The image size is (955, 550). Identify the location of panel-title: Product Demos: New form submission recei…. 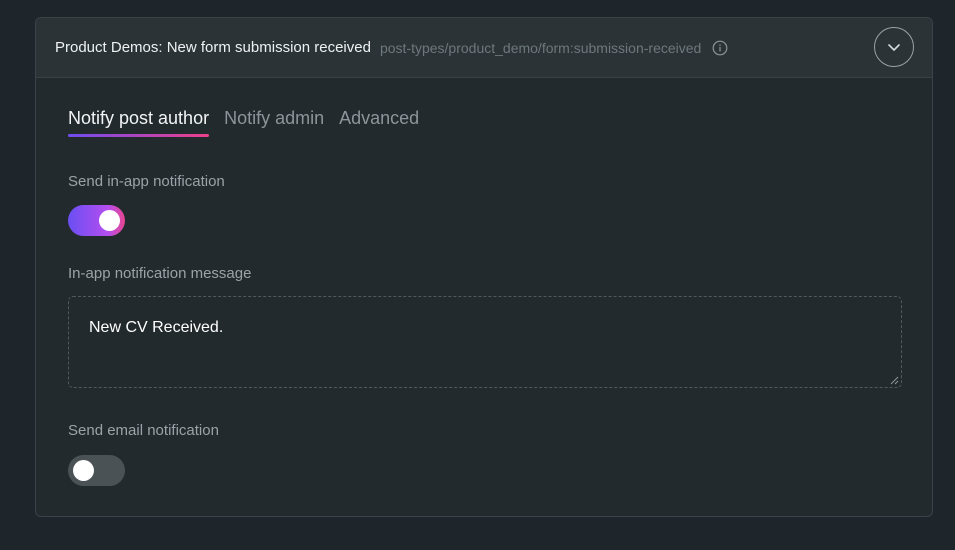
(213, 47).